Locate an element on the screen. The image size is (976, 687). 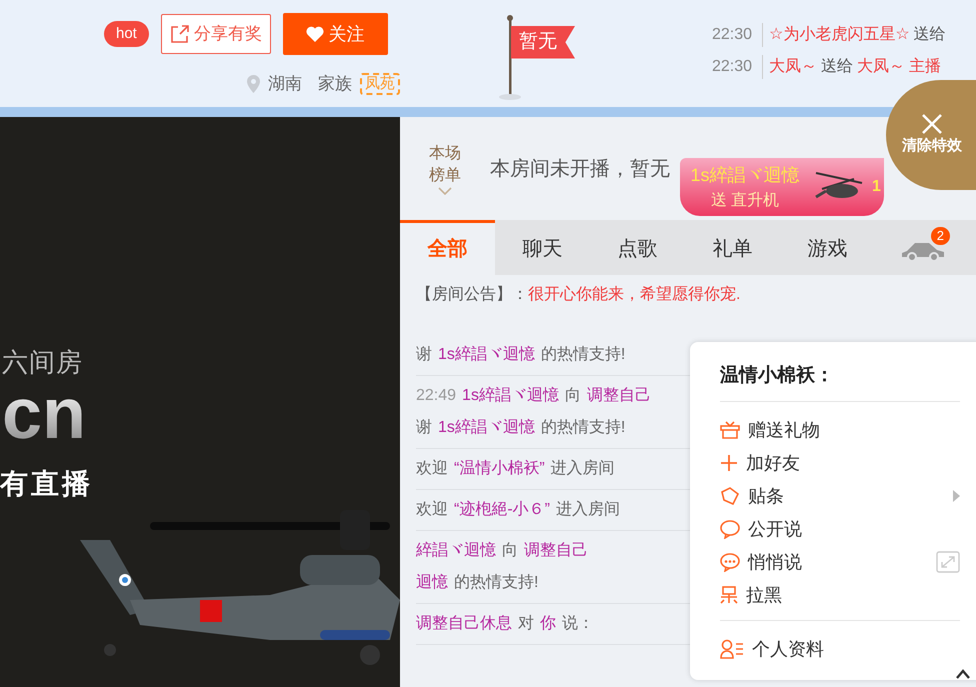
close-icon is located at coordinates (932, 123).